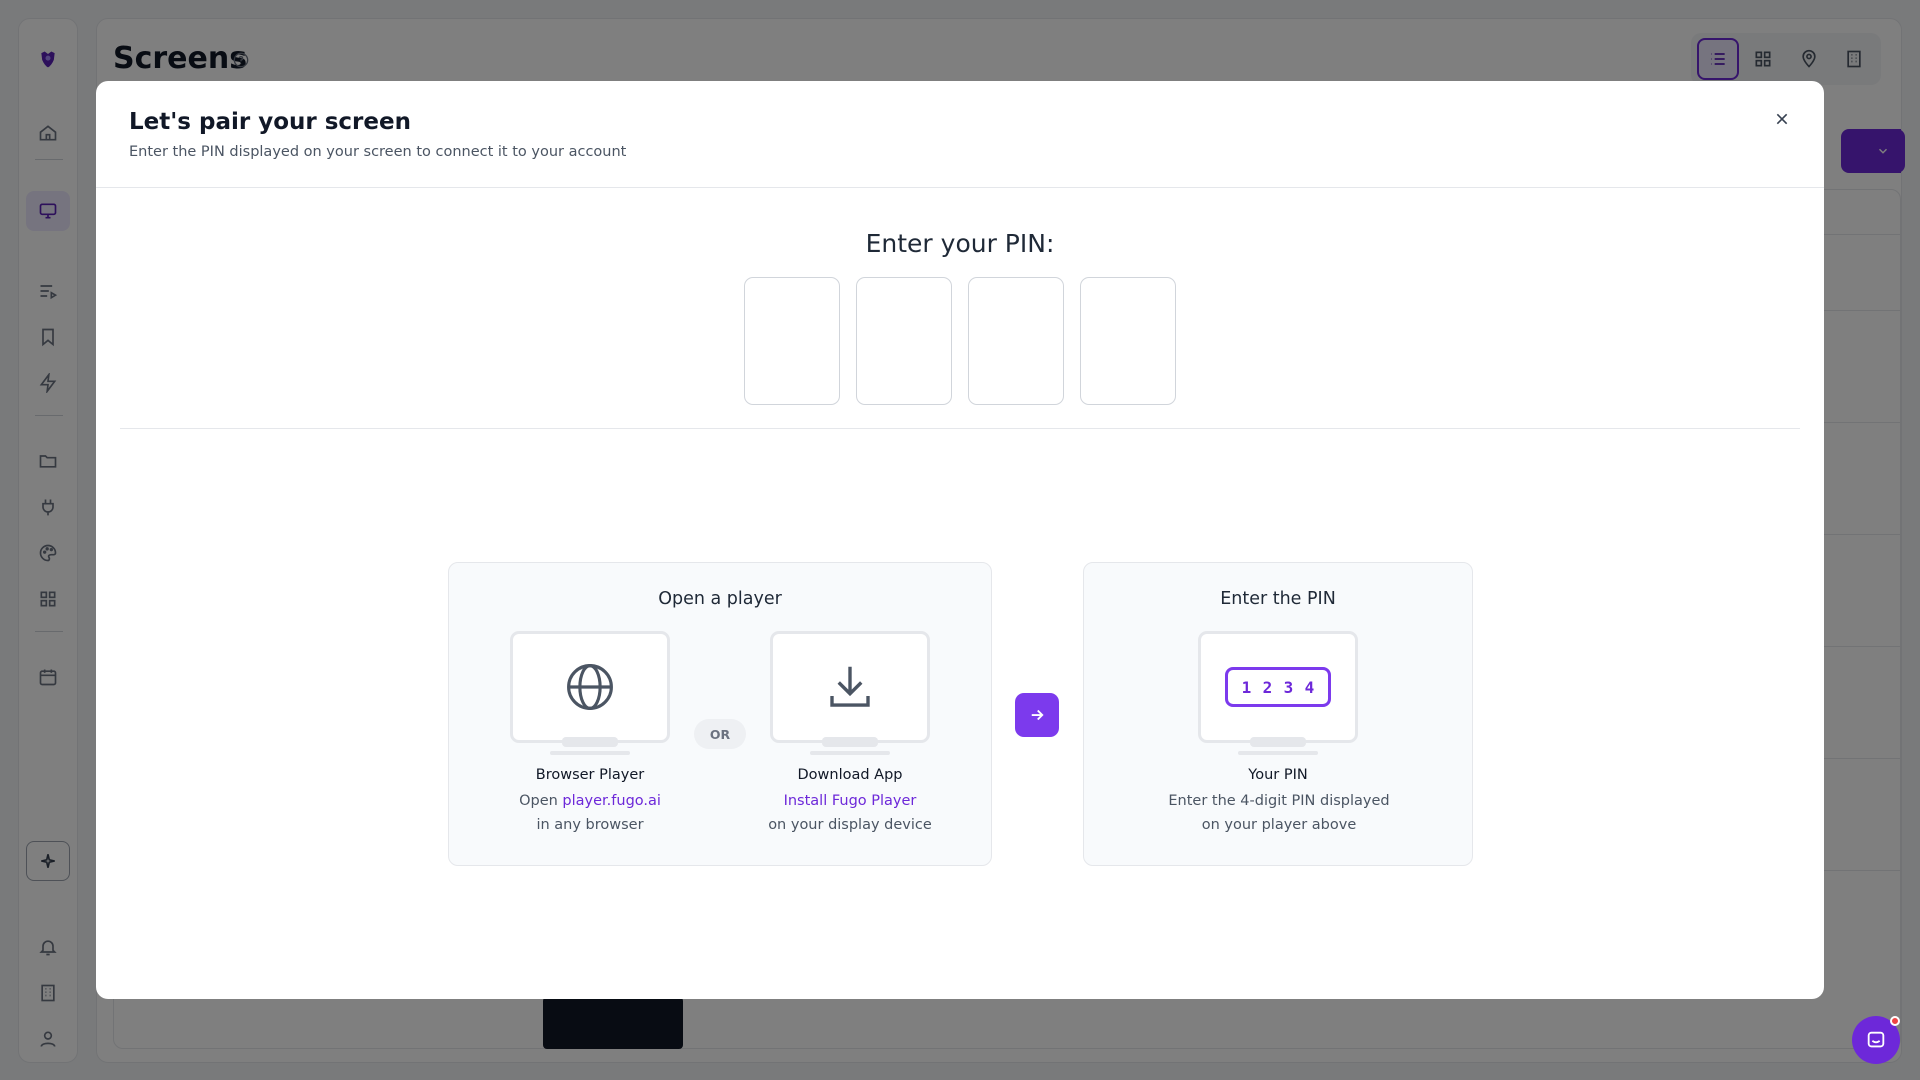 This screenshot has height=1080, width=1920. What do you see at coordinates (1895, 1021) in the screenshot?
I see `notification-dot` at bounding box center [1895, 1021].